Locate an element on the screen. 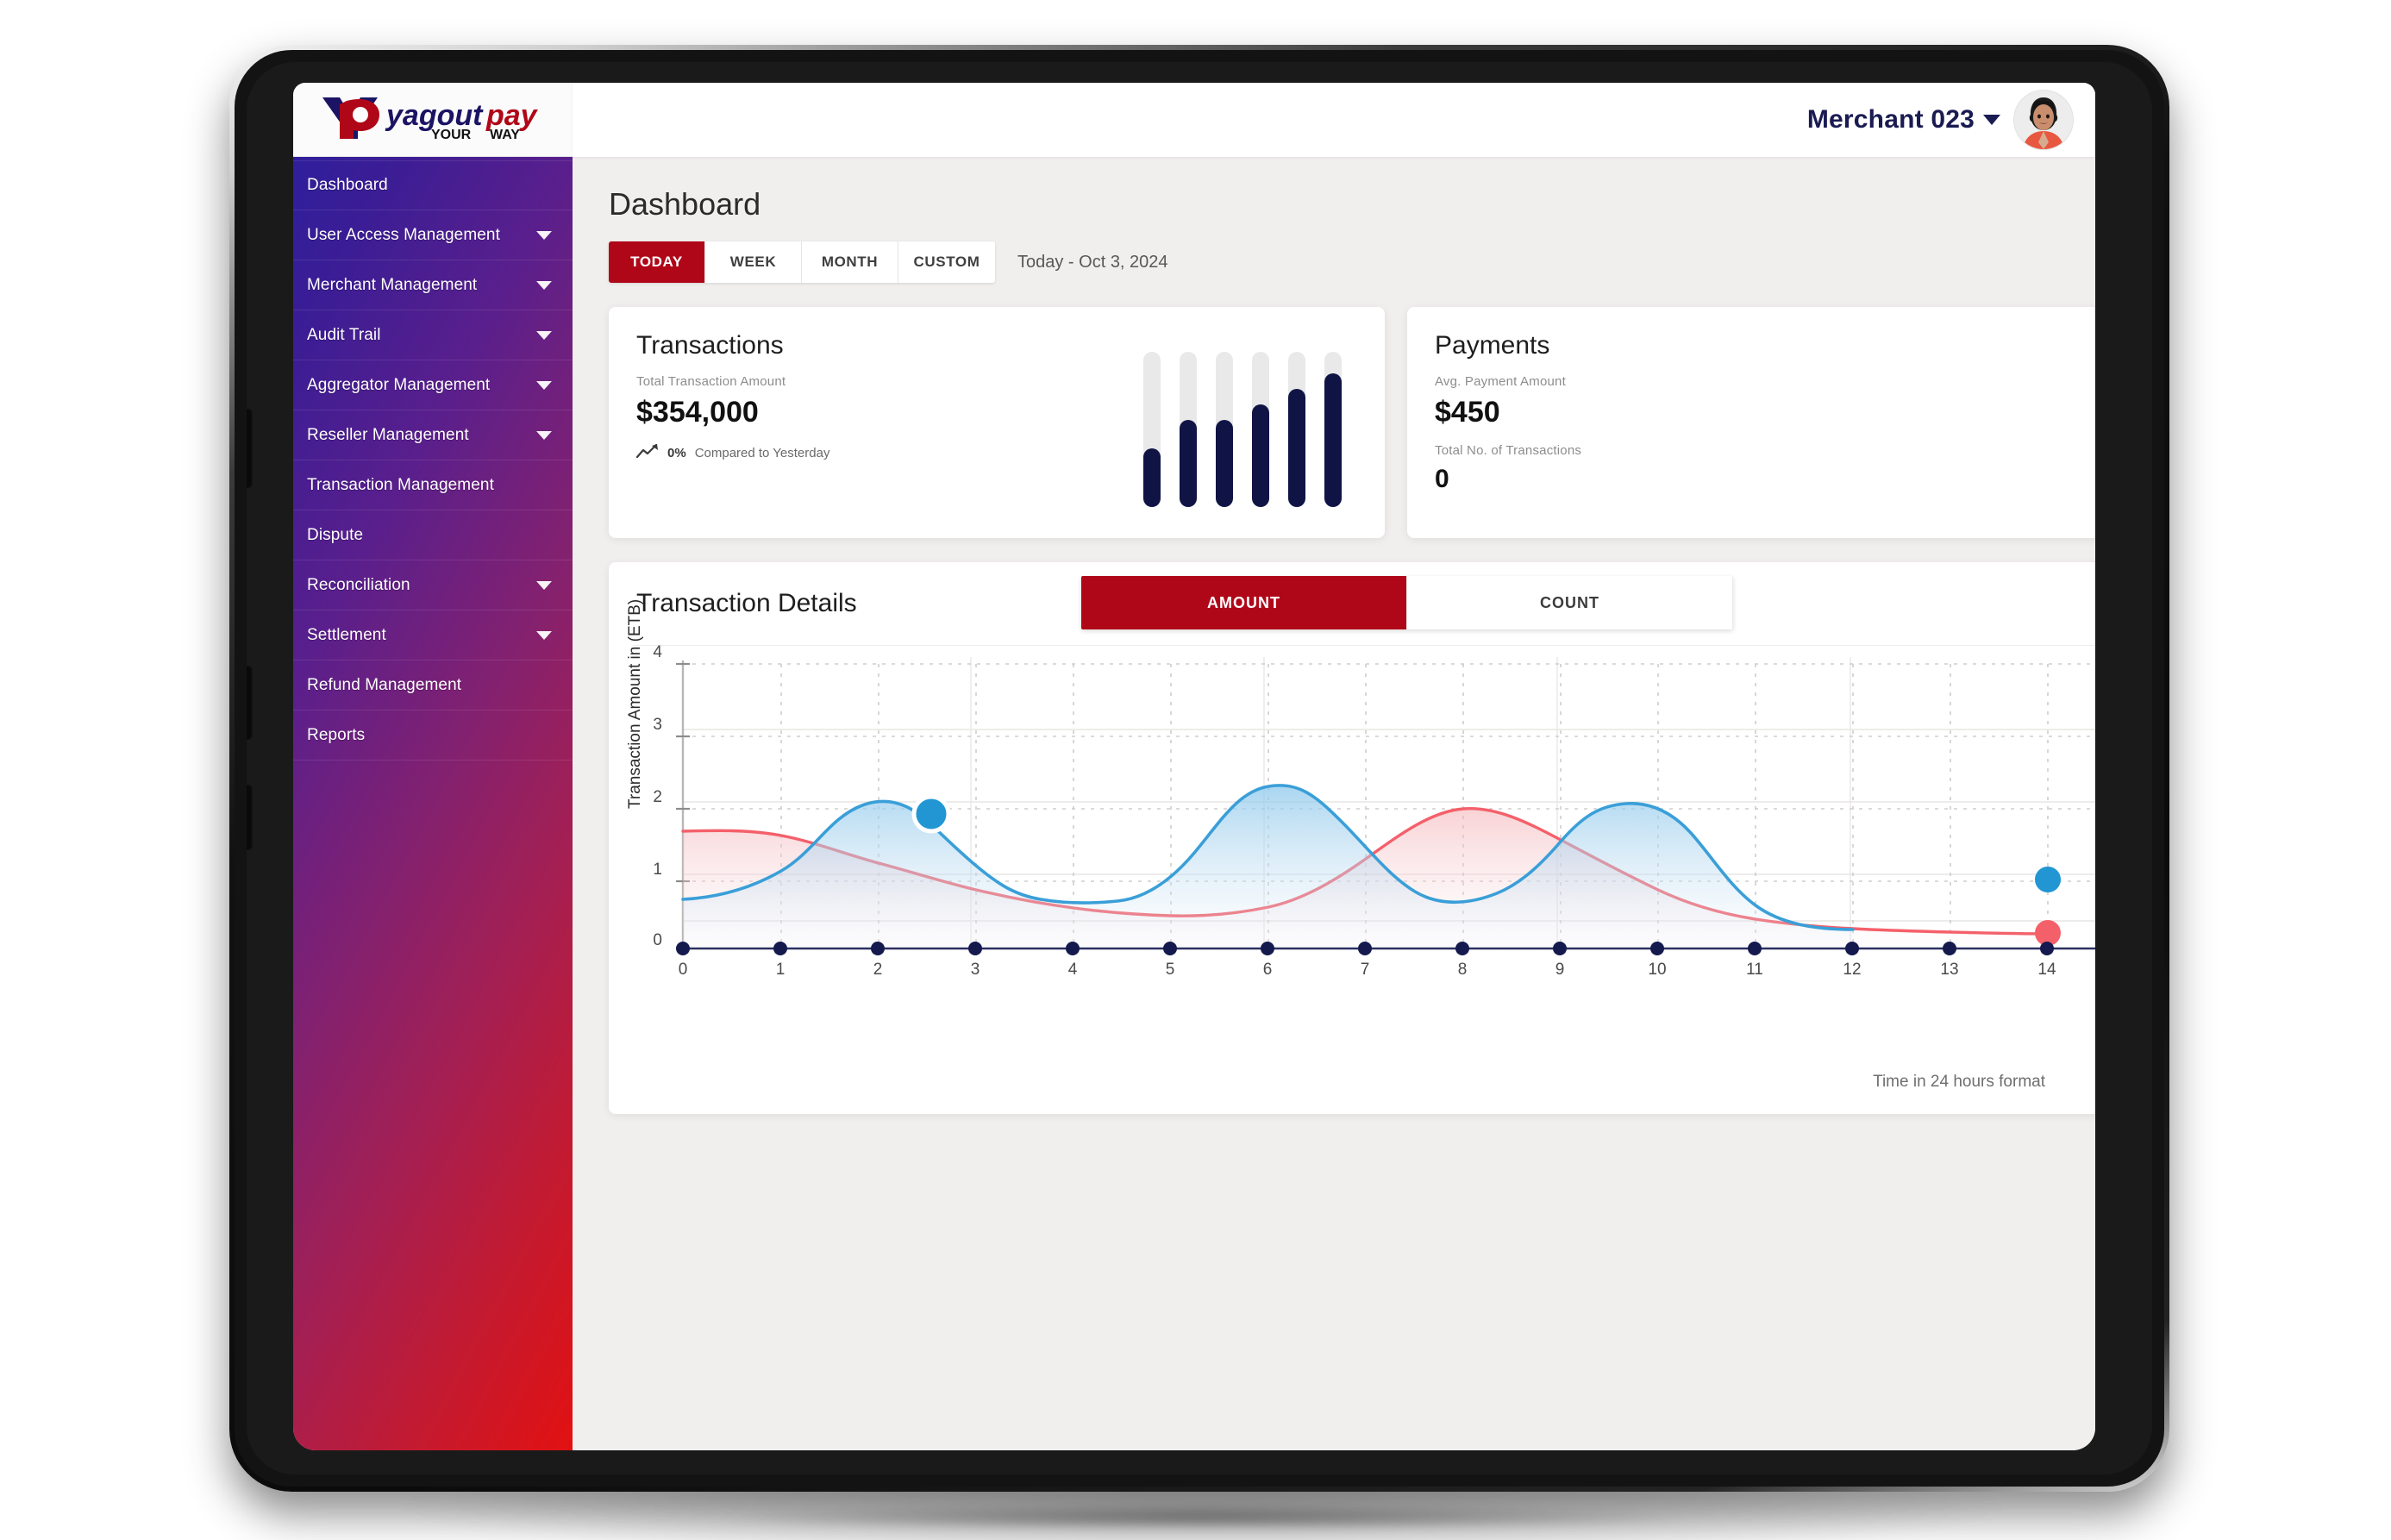 The height and width of the screenshot is (1540, 2391). yagoutpay-logo-icon: yagout pay YOUR WAY is located at coordinates (433, 119).